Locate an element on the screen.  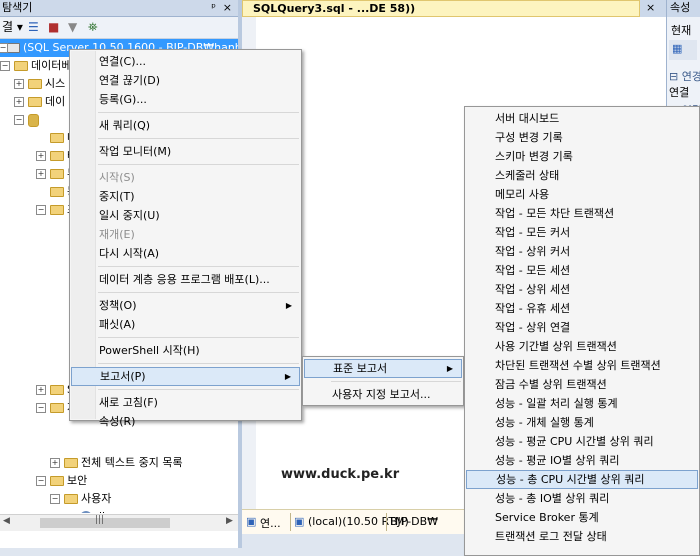
menu-item-label: 새 쿼리(Q) is located at coordinates (125, 125).